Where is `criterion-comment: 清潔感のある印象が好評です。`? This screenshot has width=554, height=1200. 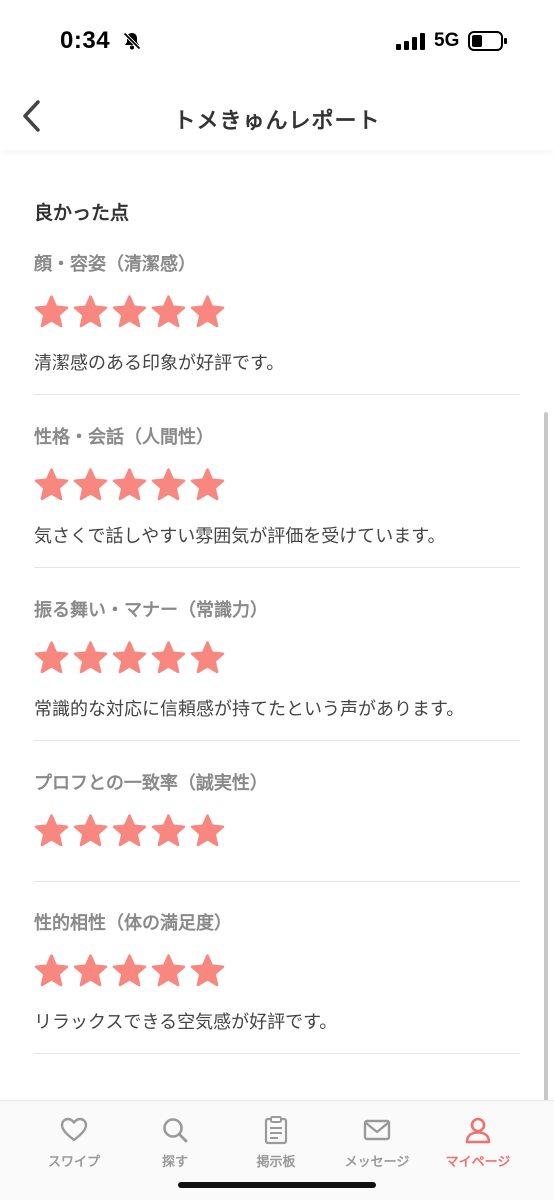 criterion-comment: 清潔感のある印象が好評です。 is located at coordinates (159, 363).